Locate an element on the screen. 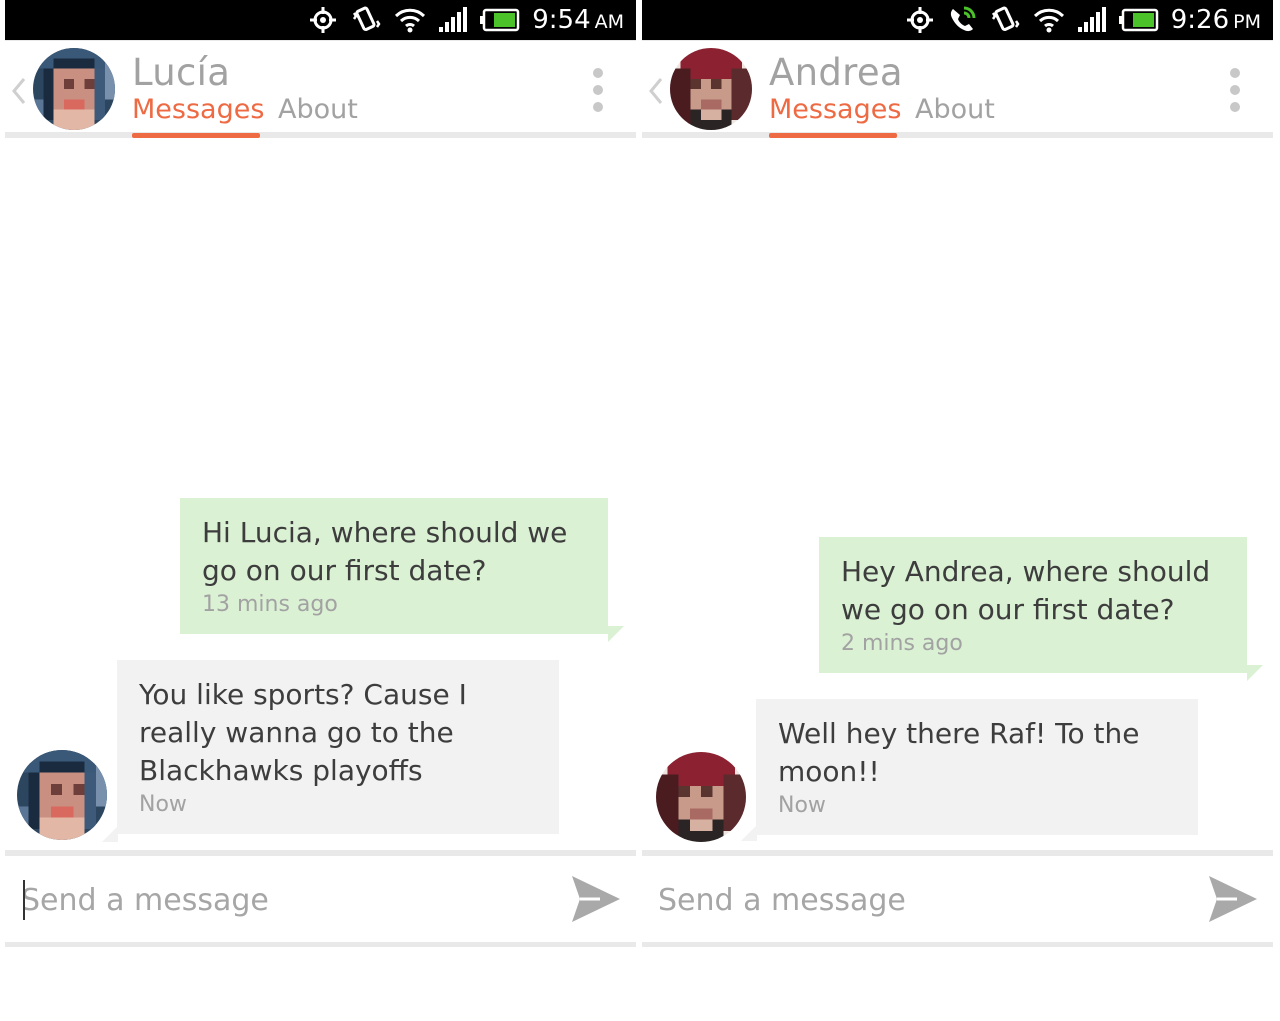 This screenshot has width=1280, height=1021. call-forward-icon is located at coordinates (962, 20).